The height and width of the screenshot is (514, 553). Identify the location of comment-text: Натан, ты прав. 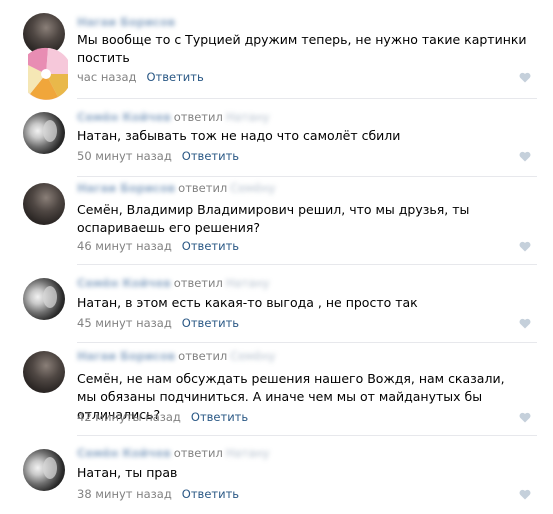
(127, 472).